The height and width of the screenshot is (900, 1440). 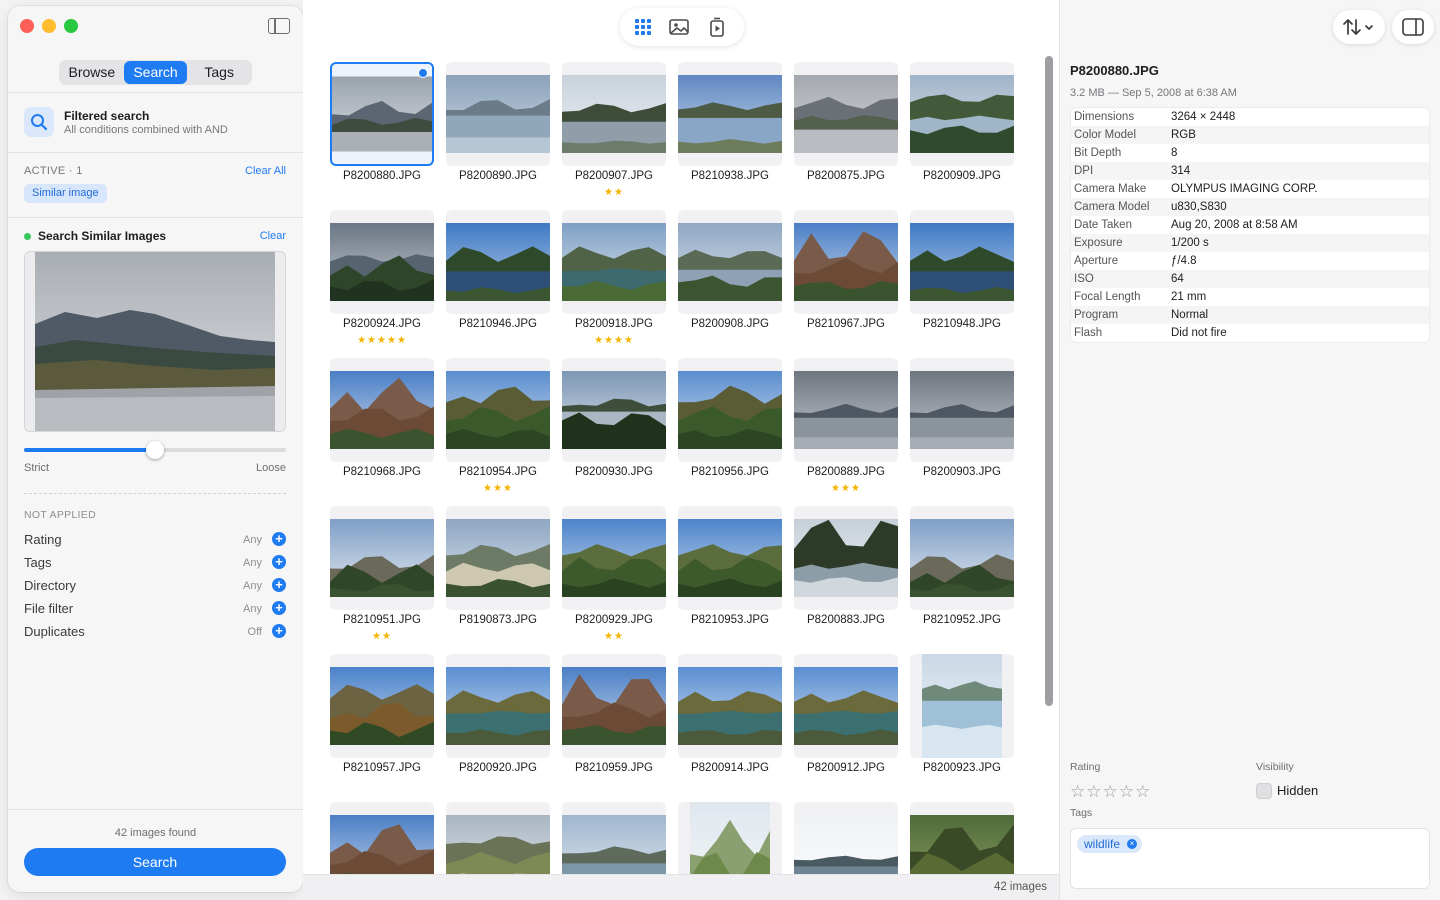 What do you see at coordinates (92, 72) in the screenshot?
I see `tab-browse: Browse` at bounding box center [92, 72].